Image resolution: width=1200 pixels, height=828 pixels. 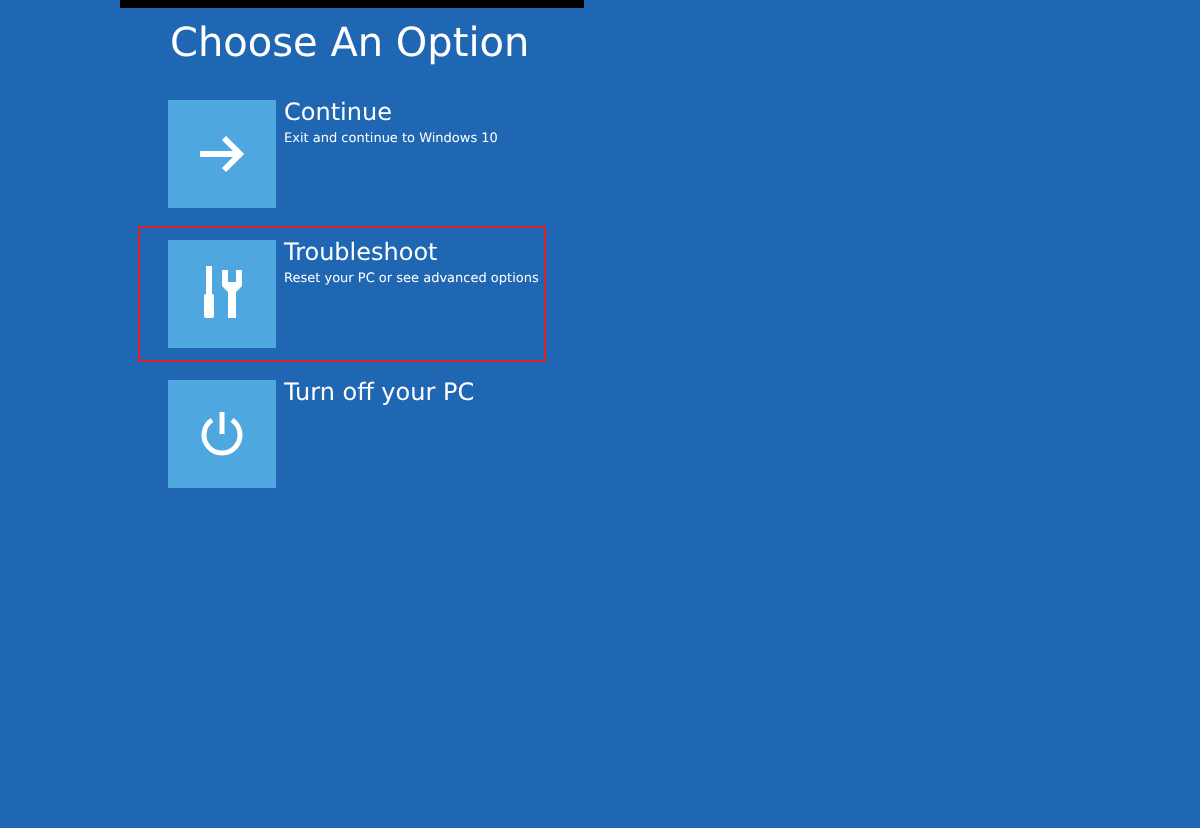 What do you see at coordinates (338, 112) in the screenshot?
I see `option-label: Continue` at bounding box center [338, 112].